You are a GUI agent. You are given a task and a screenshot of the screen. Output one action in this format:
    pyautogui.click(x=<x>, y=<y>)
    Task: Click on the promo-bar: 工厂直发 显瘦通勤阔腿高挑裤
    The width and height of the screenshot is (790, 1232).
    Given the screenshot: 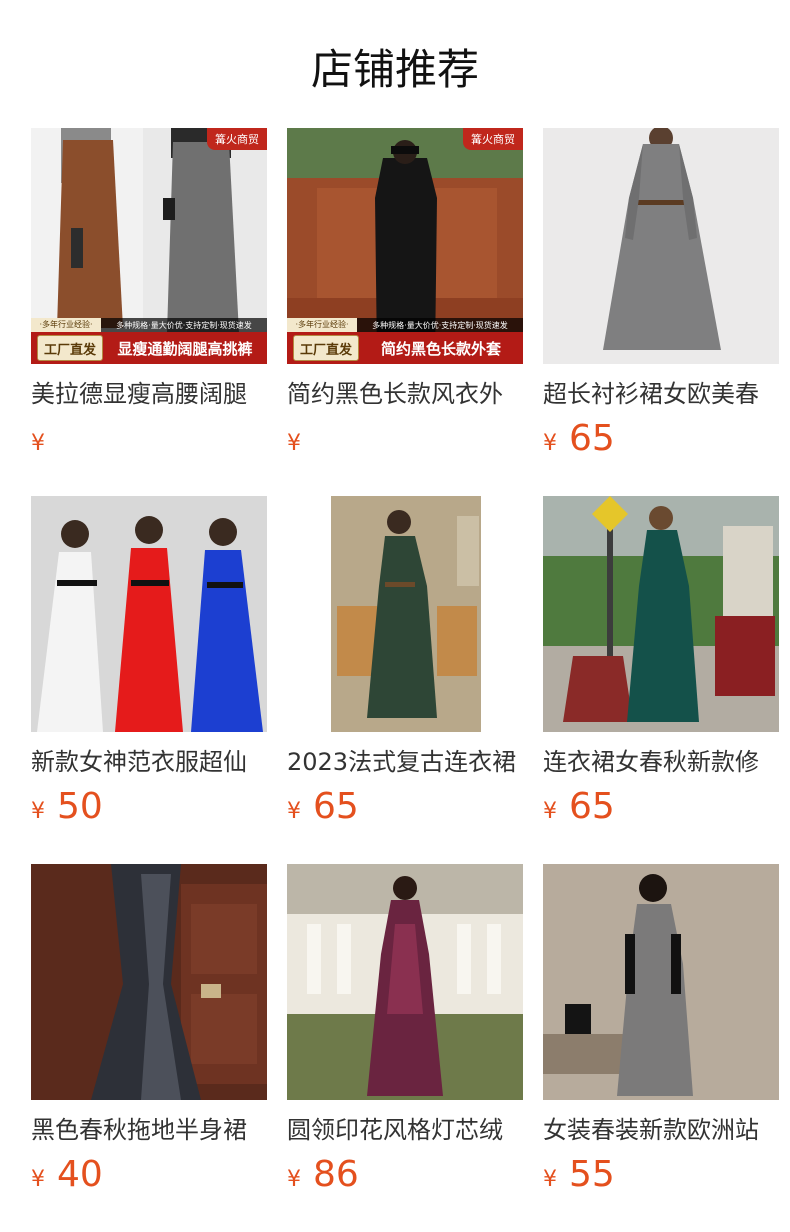 What is the action you would take?
    pyautogui.click(x=149, y=348)
    